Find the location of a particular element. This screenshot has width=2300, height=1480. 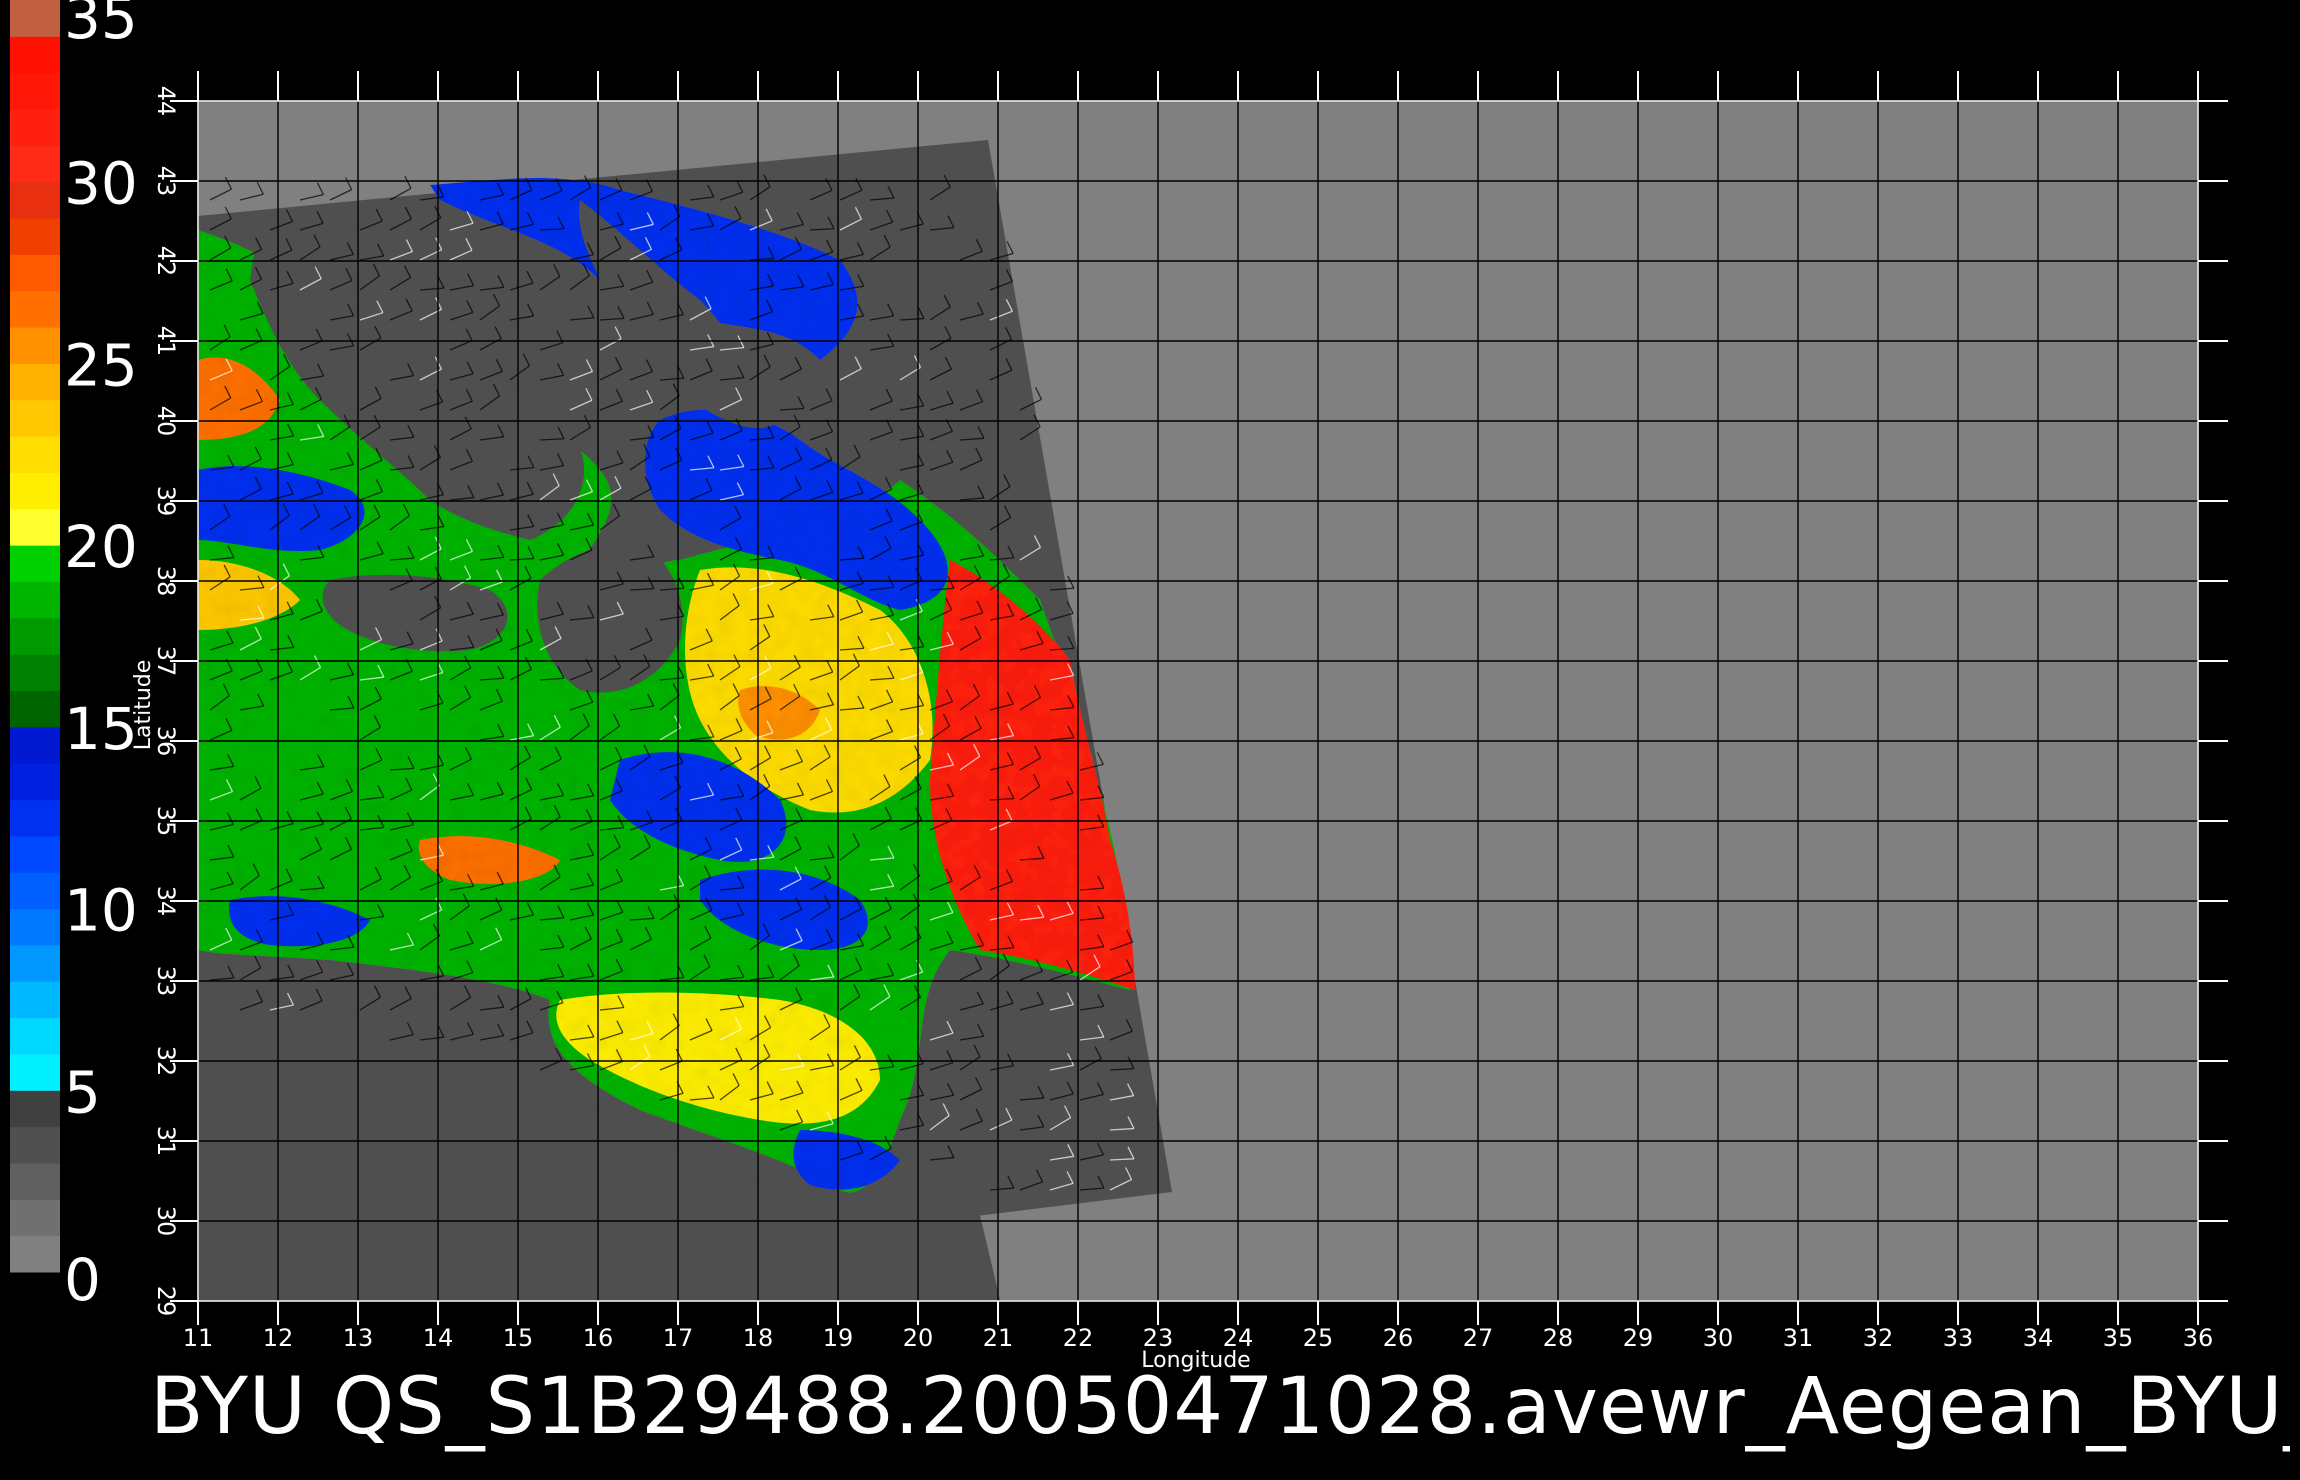

y-tick-label: 35 is located at coordinates (166, 821).